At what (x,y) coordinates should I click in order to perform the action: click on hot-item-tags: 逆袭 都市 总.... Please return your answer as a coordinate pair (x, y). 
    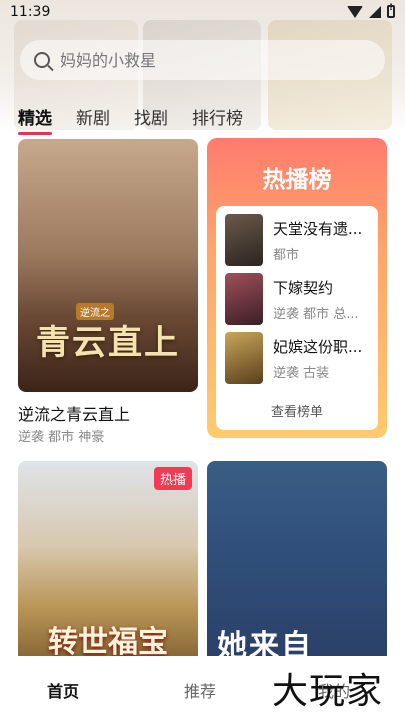
    Looking at the image, I should click on (316, 314).